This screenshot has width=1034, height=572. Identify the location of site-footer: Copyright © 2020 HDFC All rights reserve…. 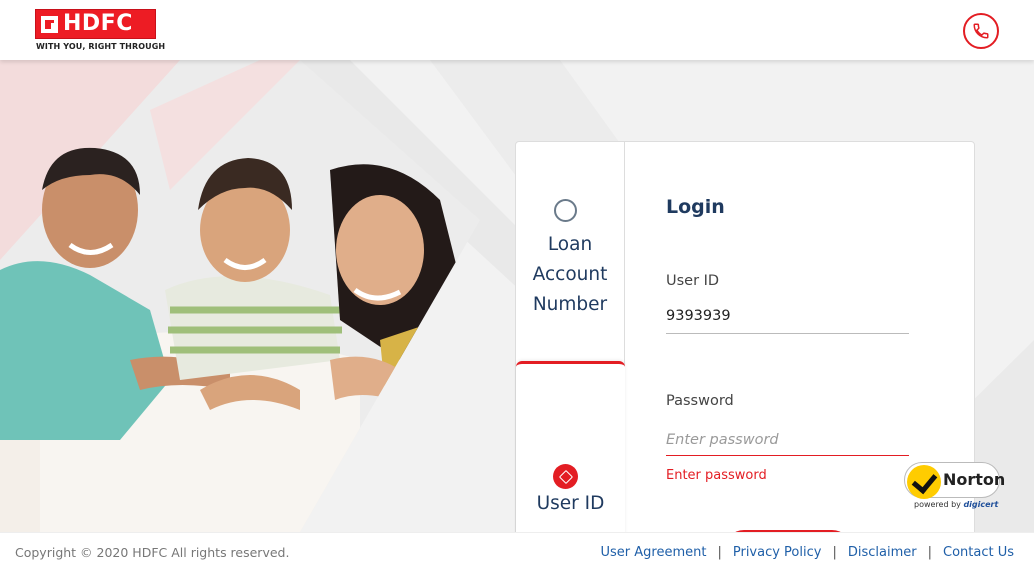
(517, 552).